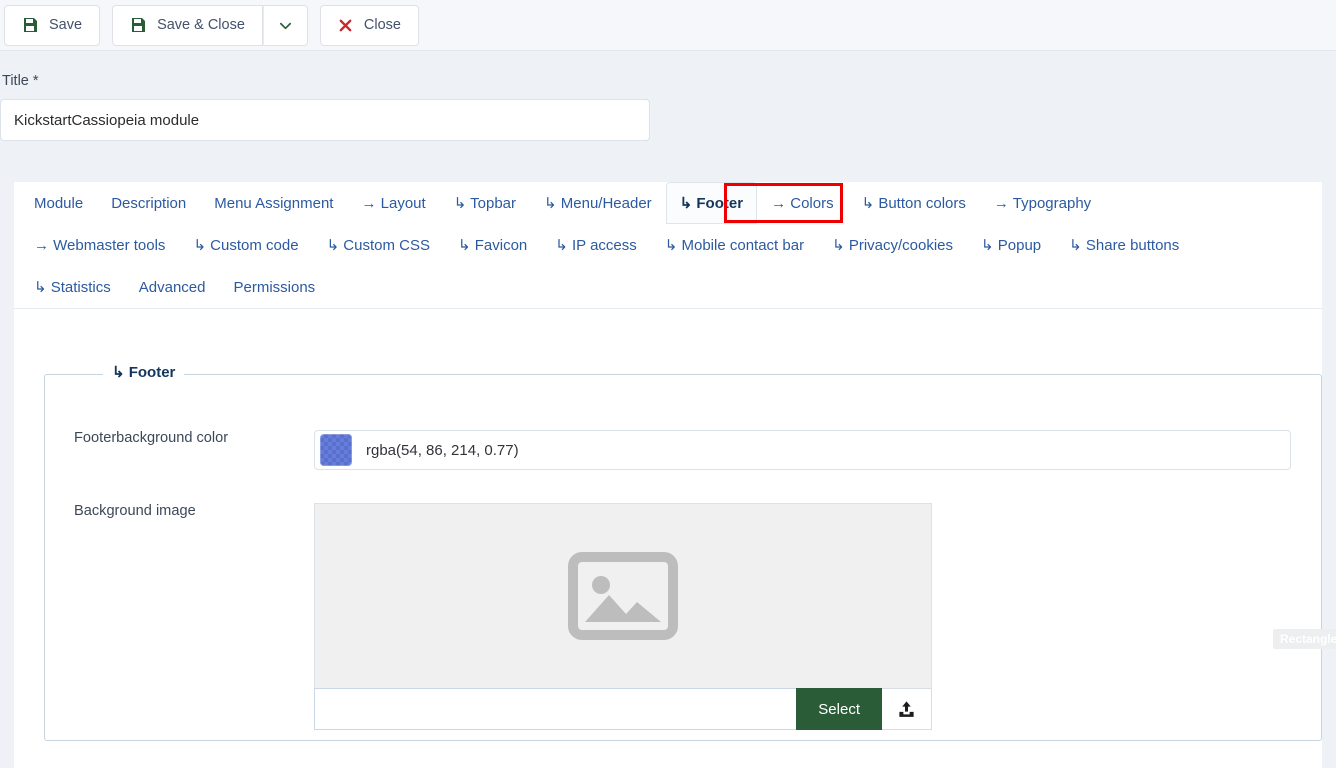  I want to click on media-input-row: Select, so click(623, 709).